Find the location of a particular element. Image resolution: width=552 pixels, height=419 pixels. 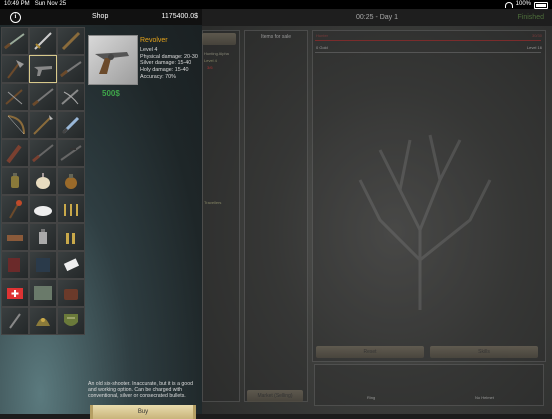

sniper-rifle-icon is located at coordinates (71, 153).